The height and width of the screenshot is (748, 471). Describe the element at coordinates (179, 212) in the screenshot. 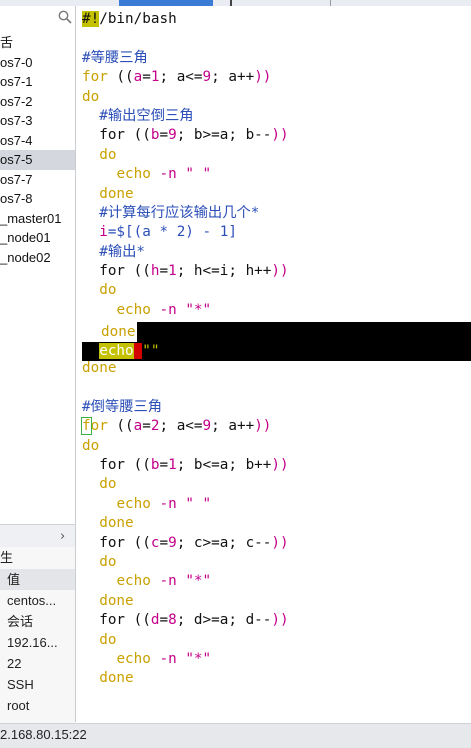

I see `code-line: #计算每行应该输出几个*` at that location.